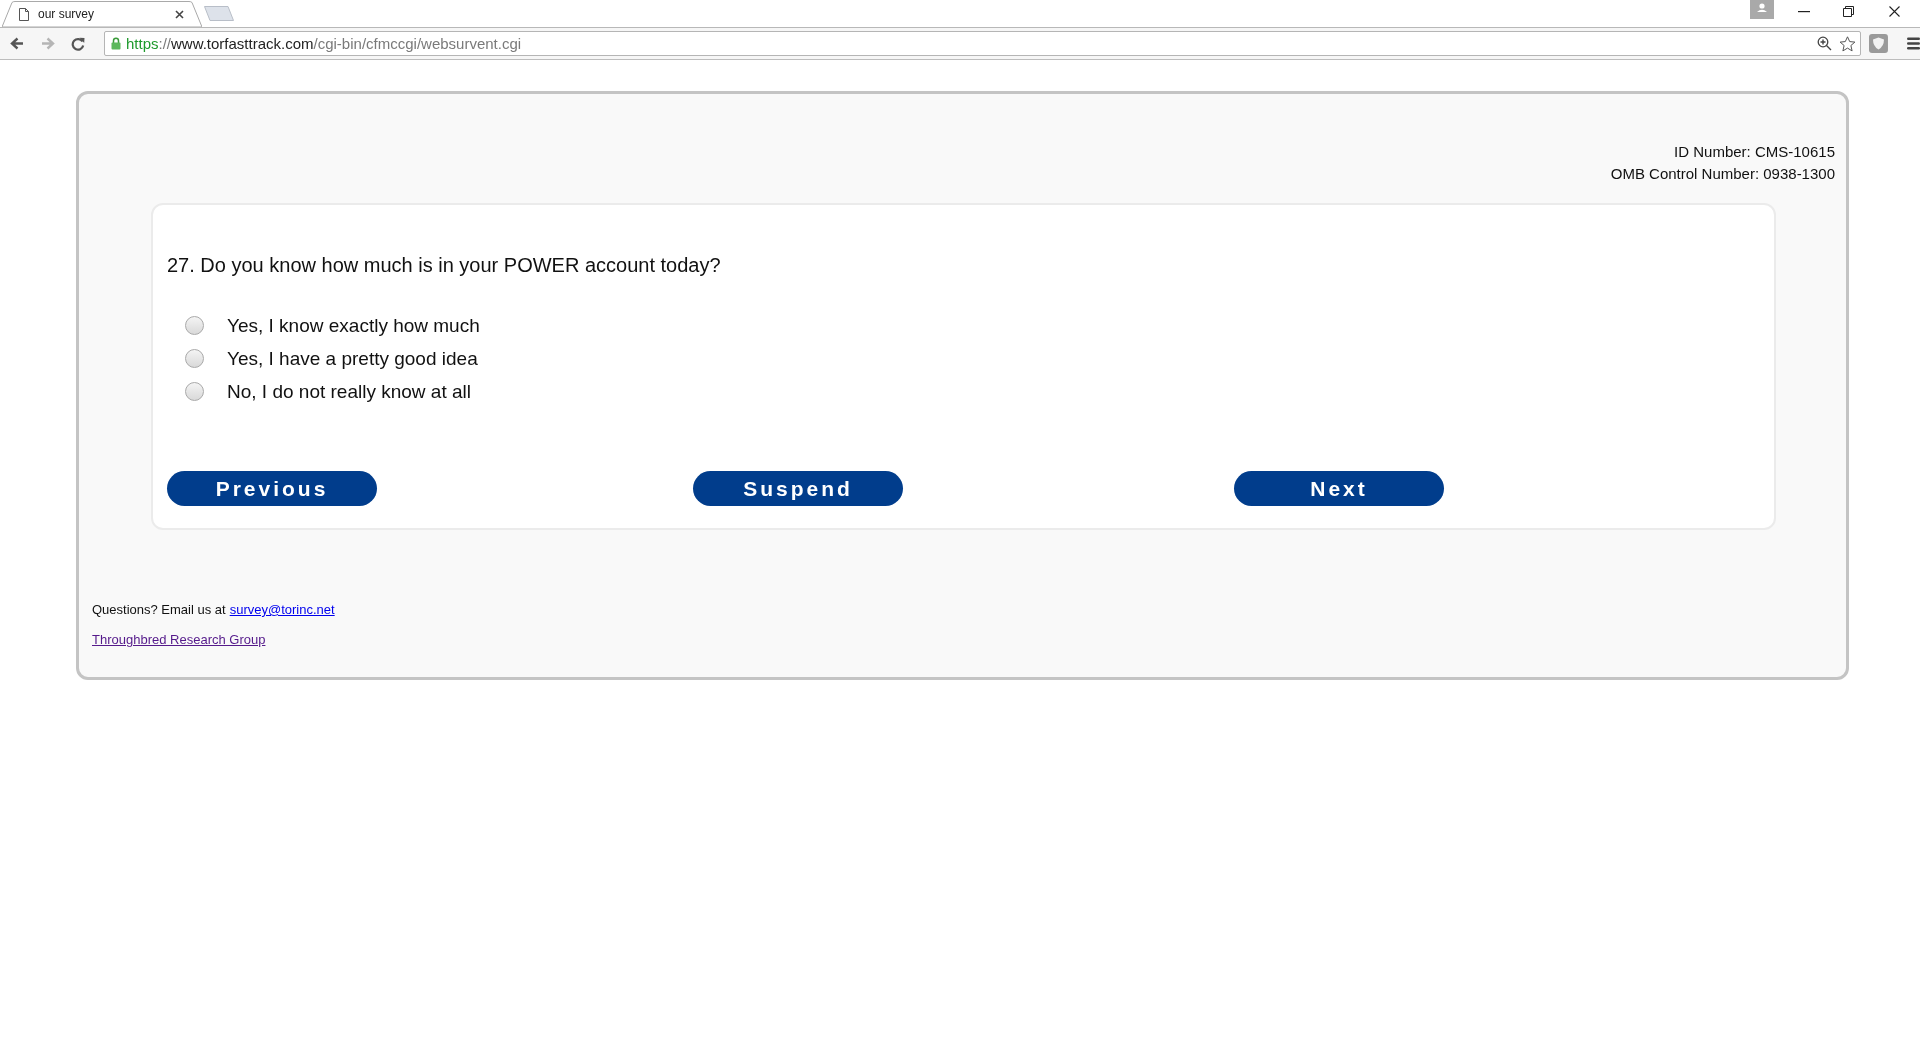 Image resolution: width=1920 pixels, height=1040 pixels. I want to click on browser-tab: our survey, so click(102, 14).